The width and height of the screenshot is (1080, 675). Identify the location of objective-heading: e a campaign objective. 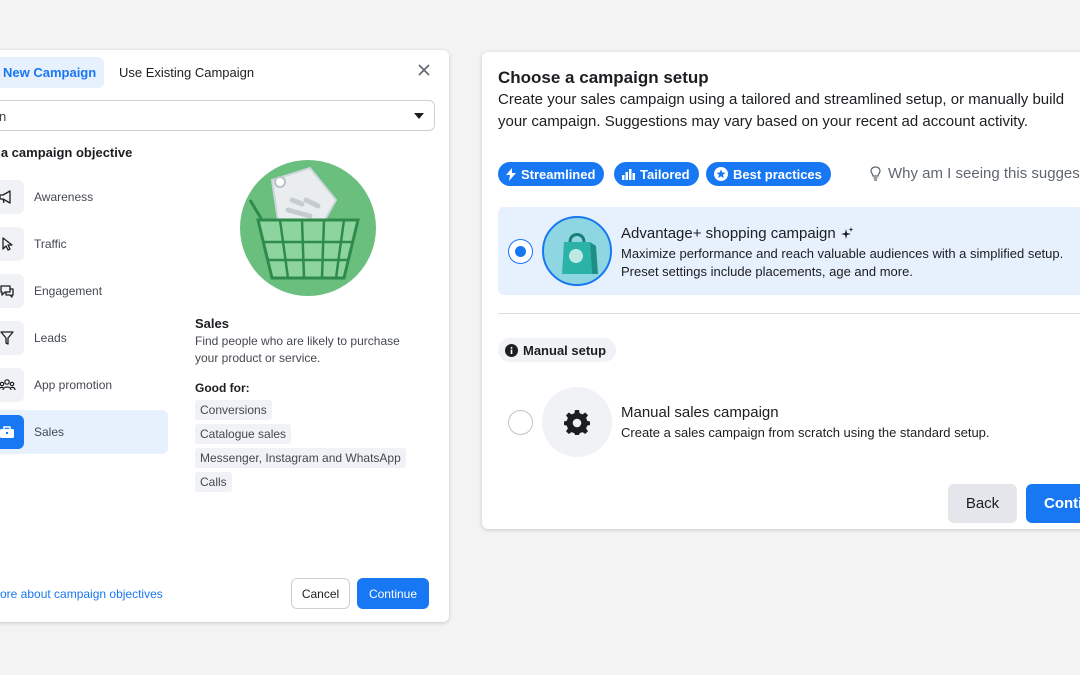
(66, 152).